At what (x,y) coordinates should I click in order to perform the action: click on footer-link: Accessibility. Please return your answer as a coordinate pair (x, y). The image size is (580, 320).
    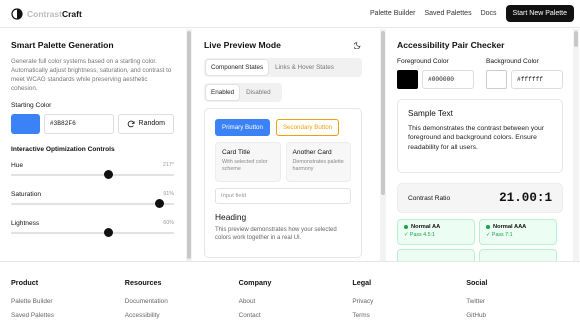
    Looking at the image, I should click on (182, 315).